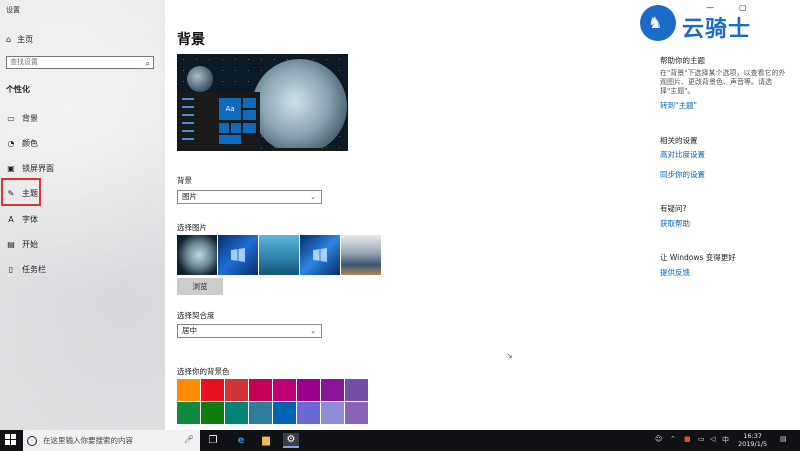 This screenshot has width=800, height=451. Describe the element at coordinates (673, 439) in the screenshot. I see `tray-chevron-up-icon: ⌃` at that location.